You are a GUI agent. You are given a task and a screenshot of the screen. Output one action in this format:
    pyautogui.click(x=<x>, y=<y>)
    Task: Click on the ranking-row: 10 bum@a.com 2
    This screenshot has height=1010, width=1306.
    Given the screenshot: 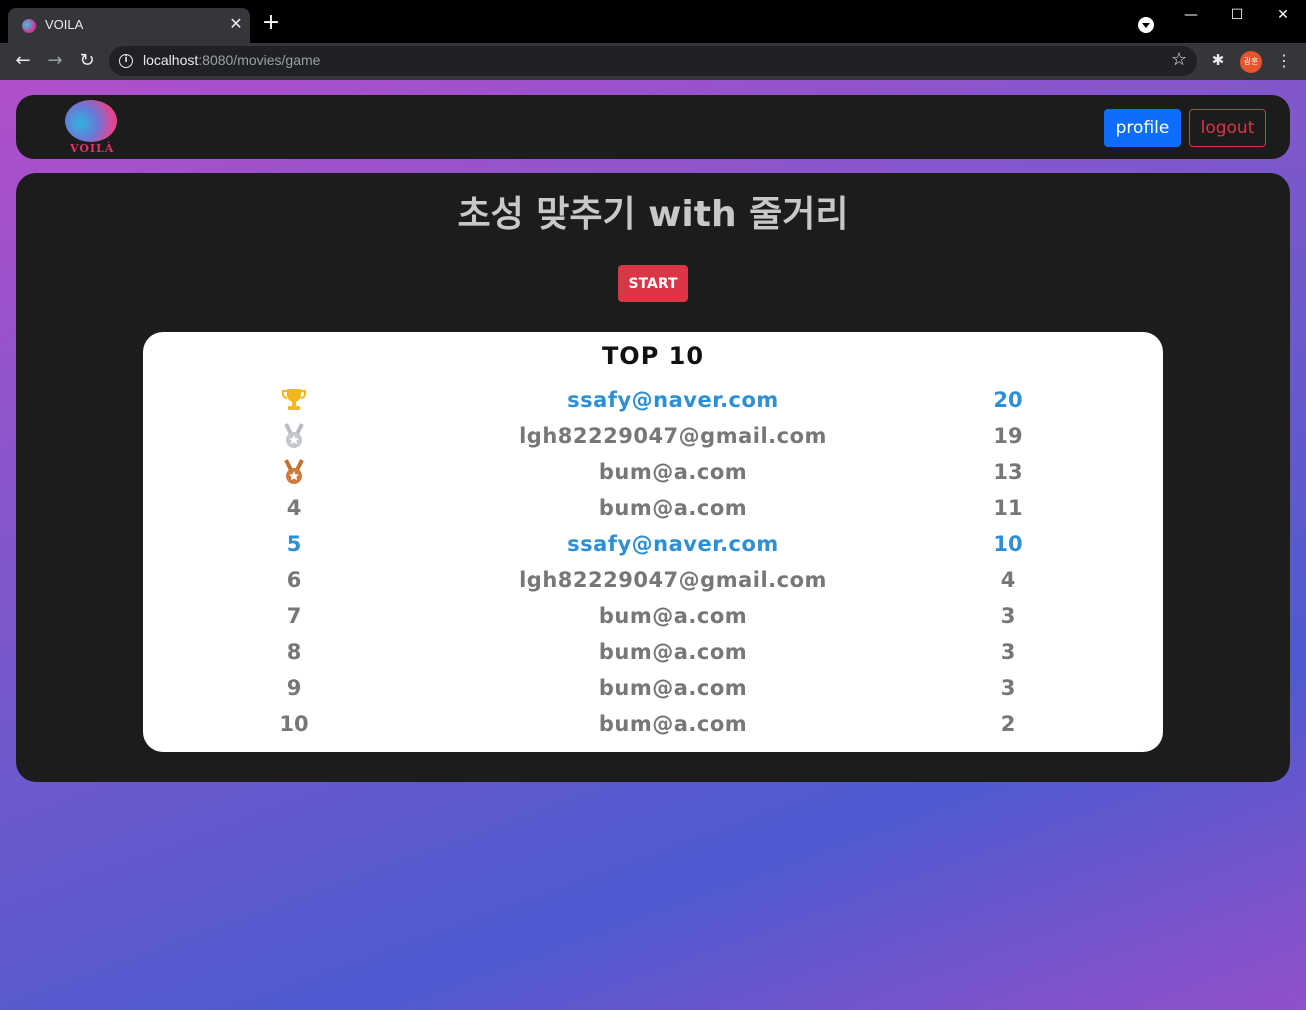 What is the action you would take?
    pyautogui.click(x=653, y=724)
    